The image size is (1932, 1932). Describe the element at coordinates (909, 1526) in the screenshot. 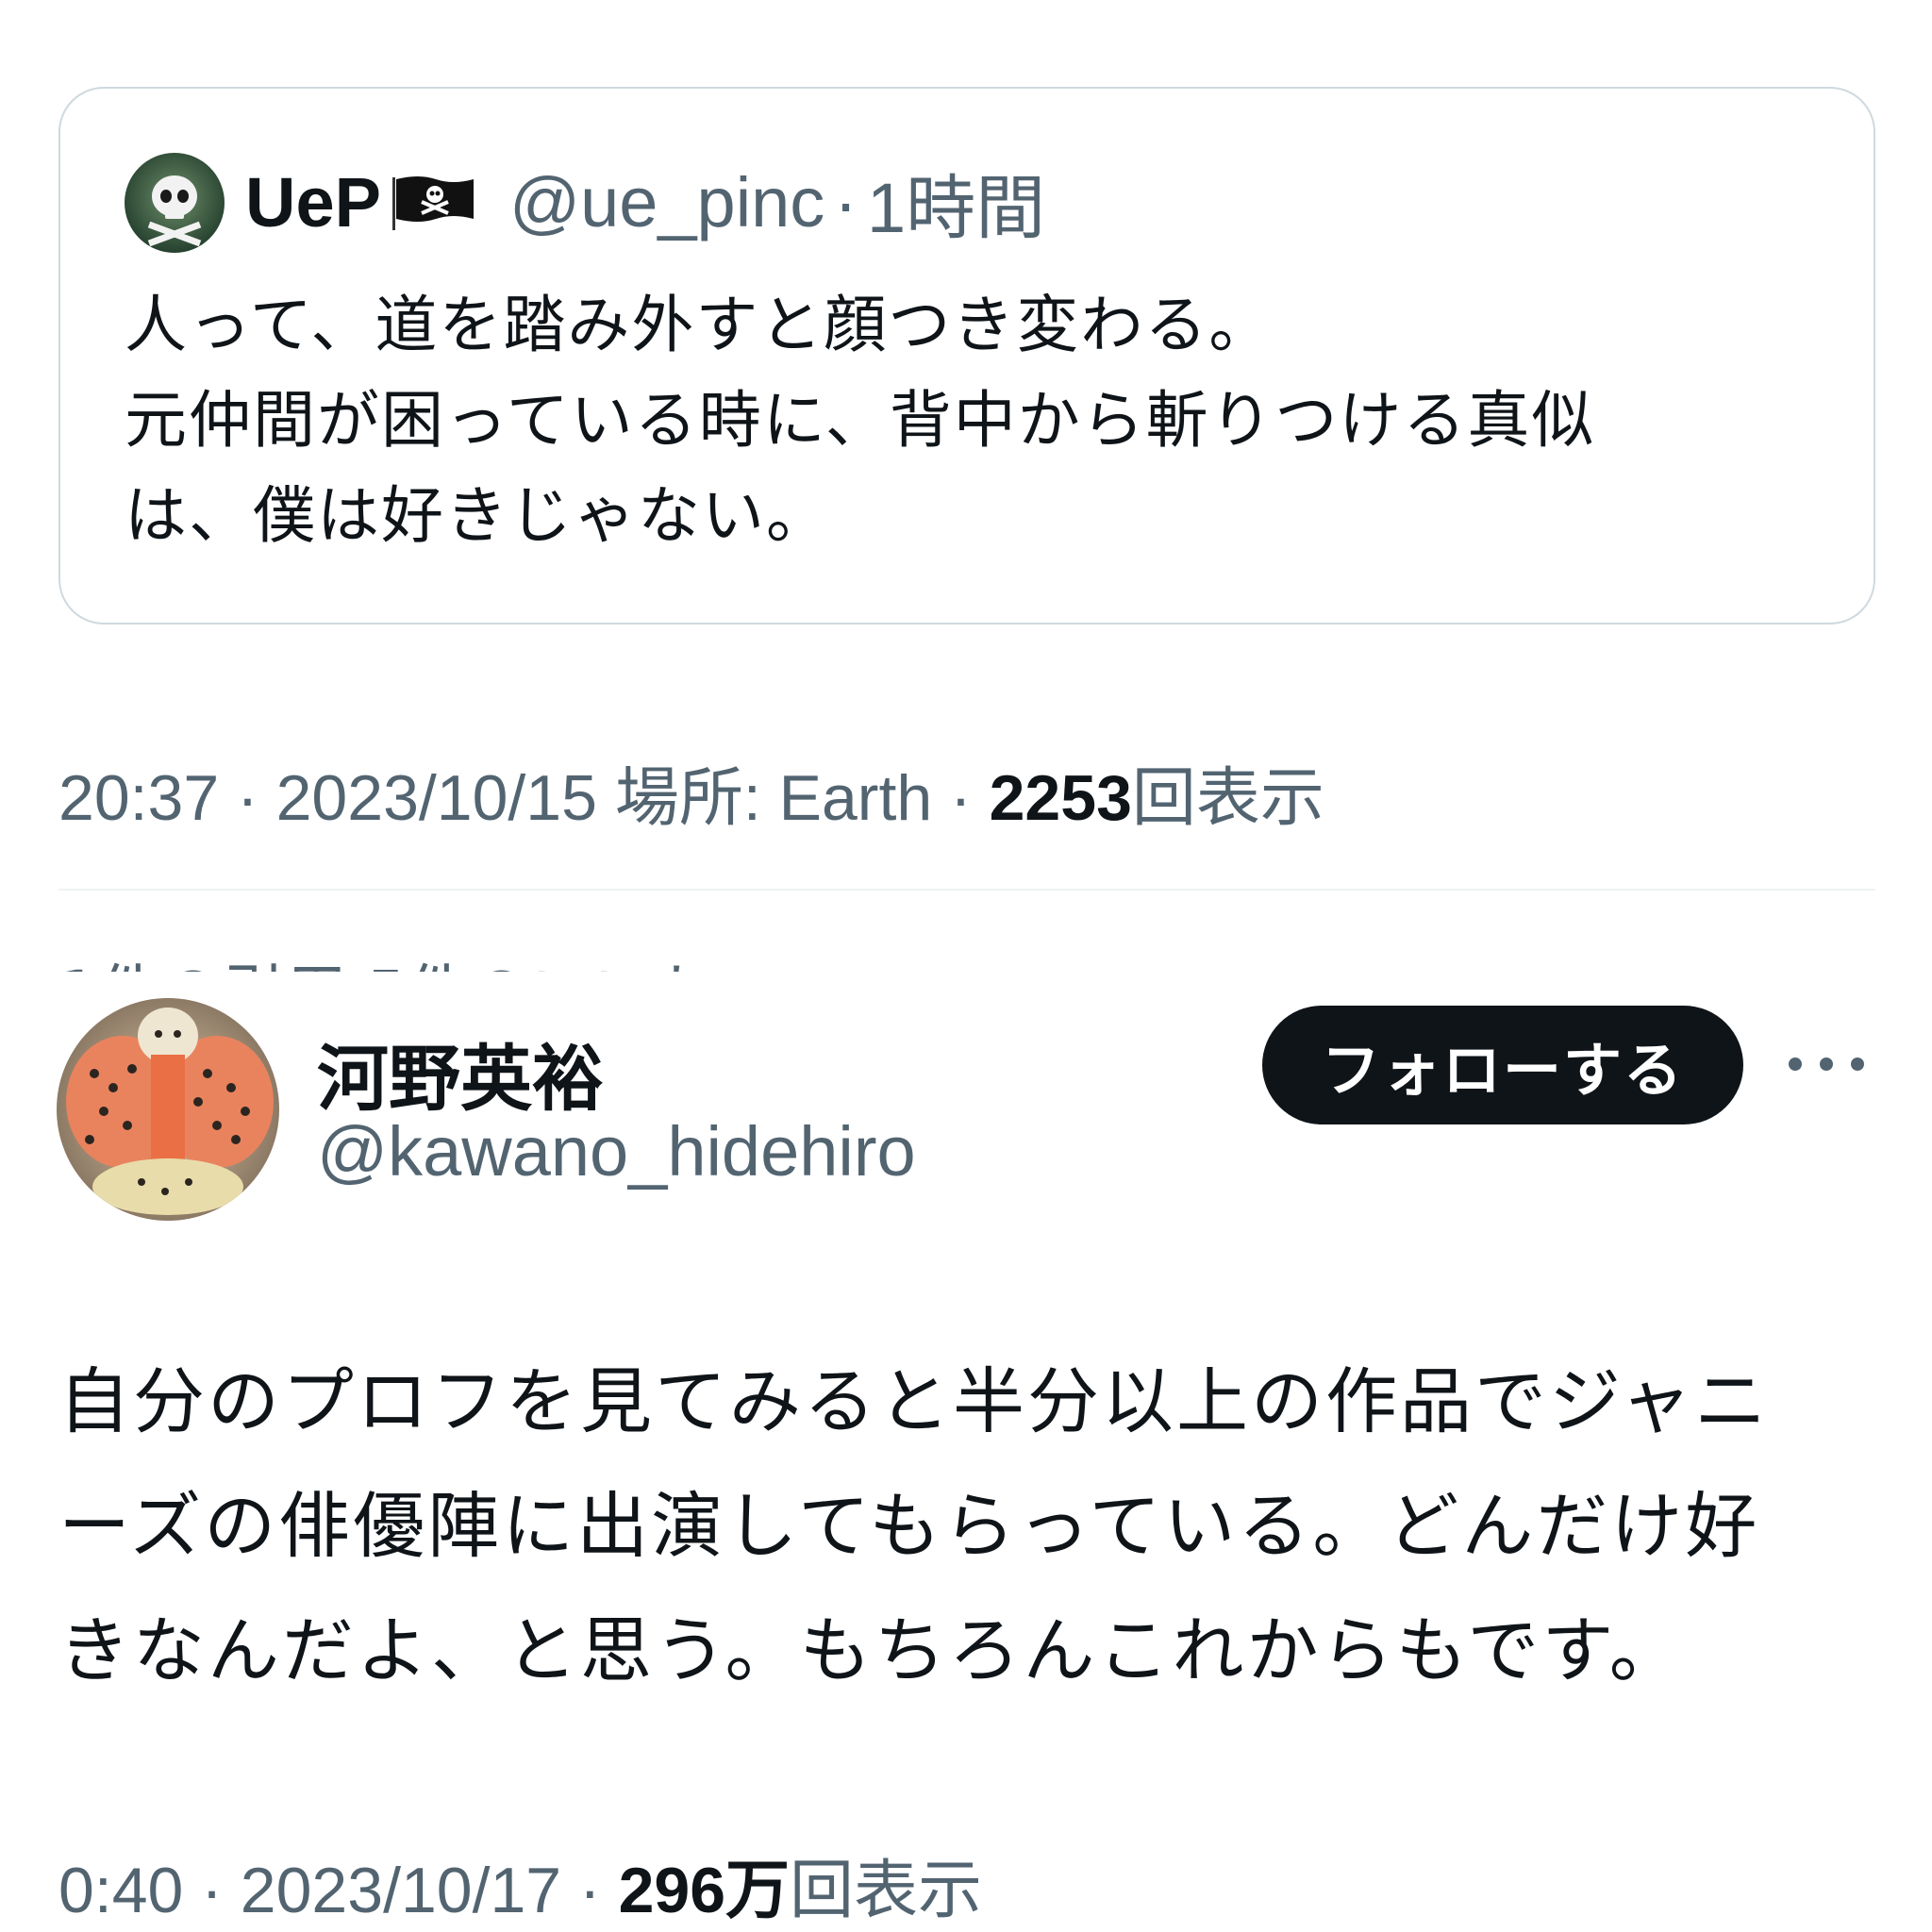

I see `tweet-text-line: ーズの俳優陣に出演してもらっている。どんだけ好` at that location.